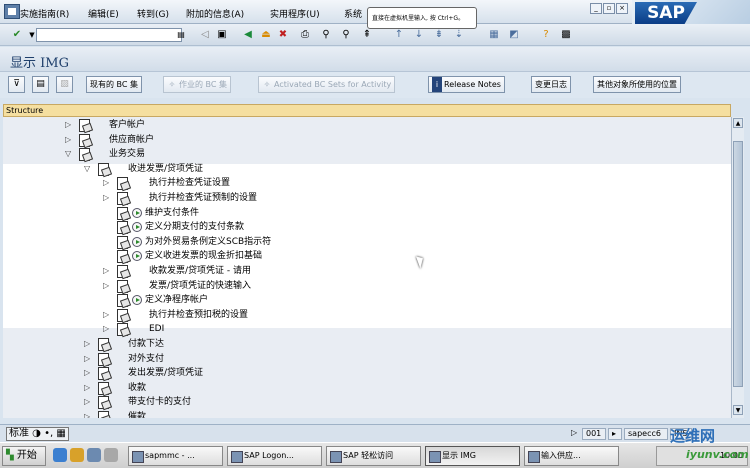 This screenshot has width=750, height=468. I want to click on tree-node: ▷ 付款下达, so click(353, 344).